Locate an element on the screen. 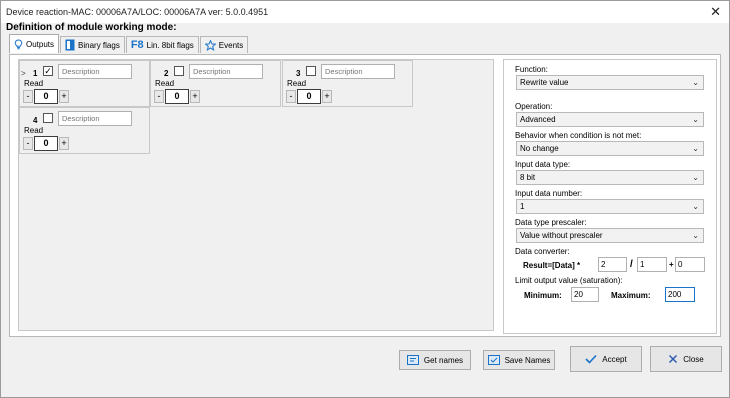 The image size is (730, 398). input-data-type-select: 8 bit ⌄ is located at coordinates (610, 177).